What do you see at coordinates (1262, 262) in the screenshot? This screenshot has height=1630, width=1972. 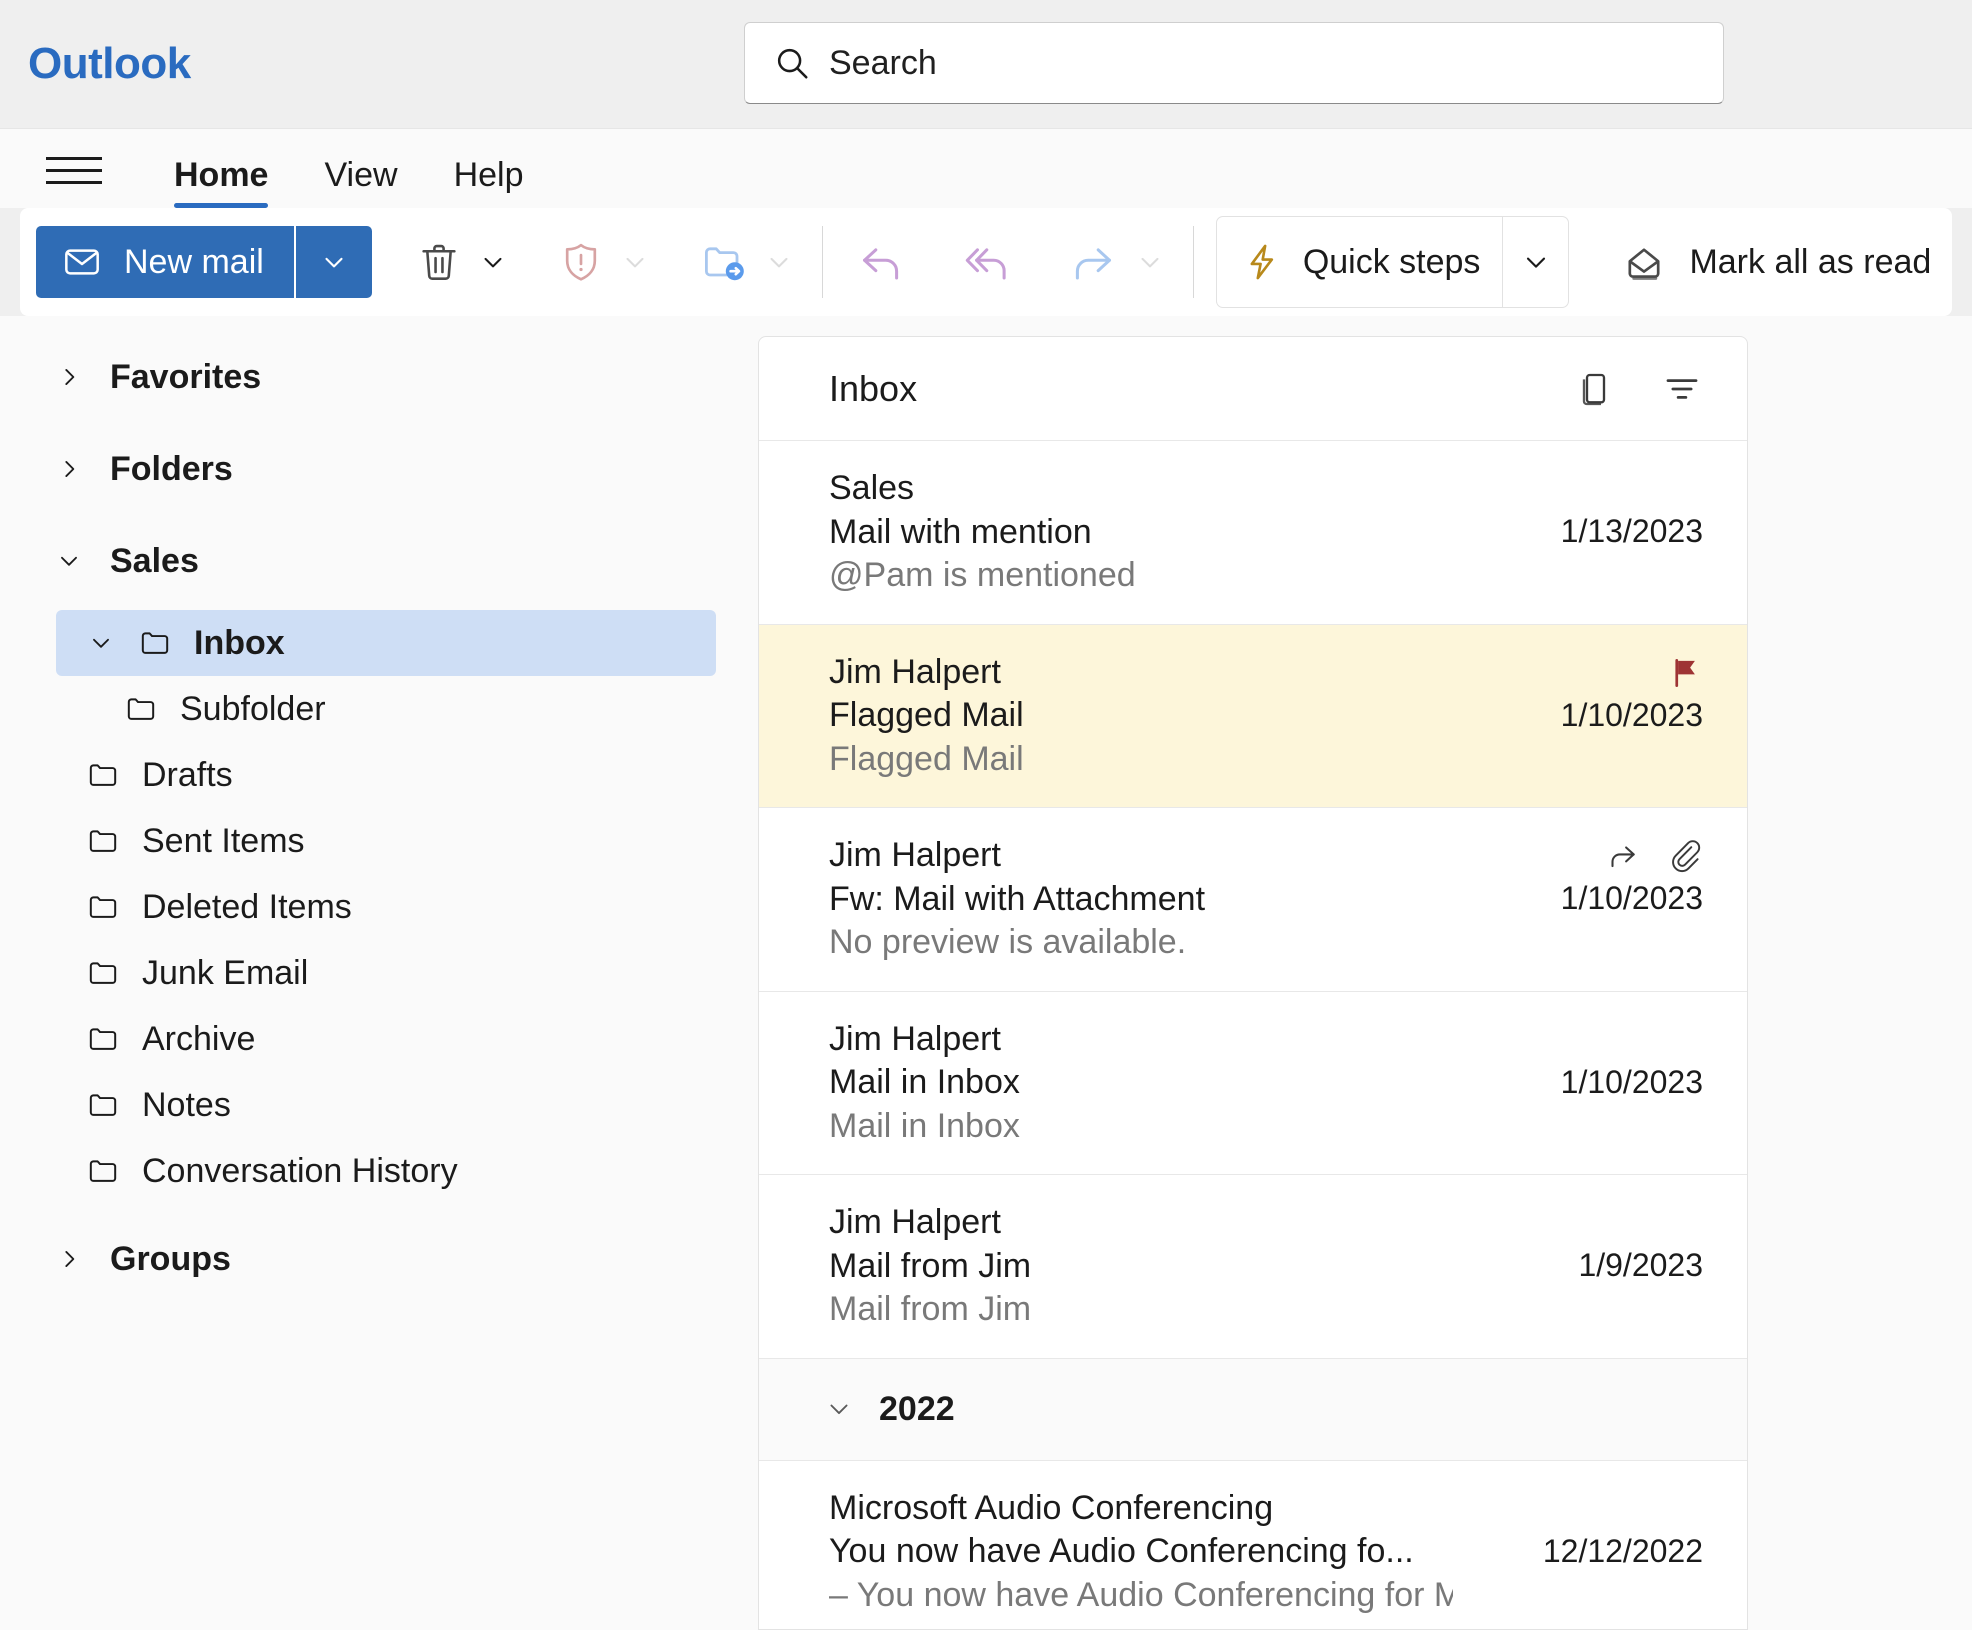 I see `lightning-bolt-icon` at bounding box center [1262, 262].